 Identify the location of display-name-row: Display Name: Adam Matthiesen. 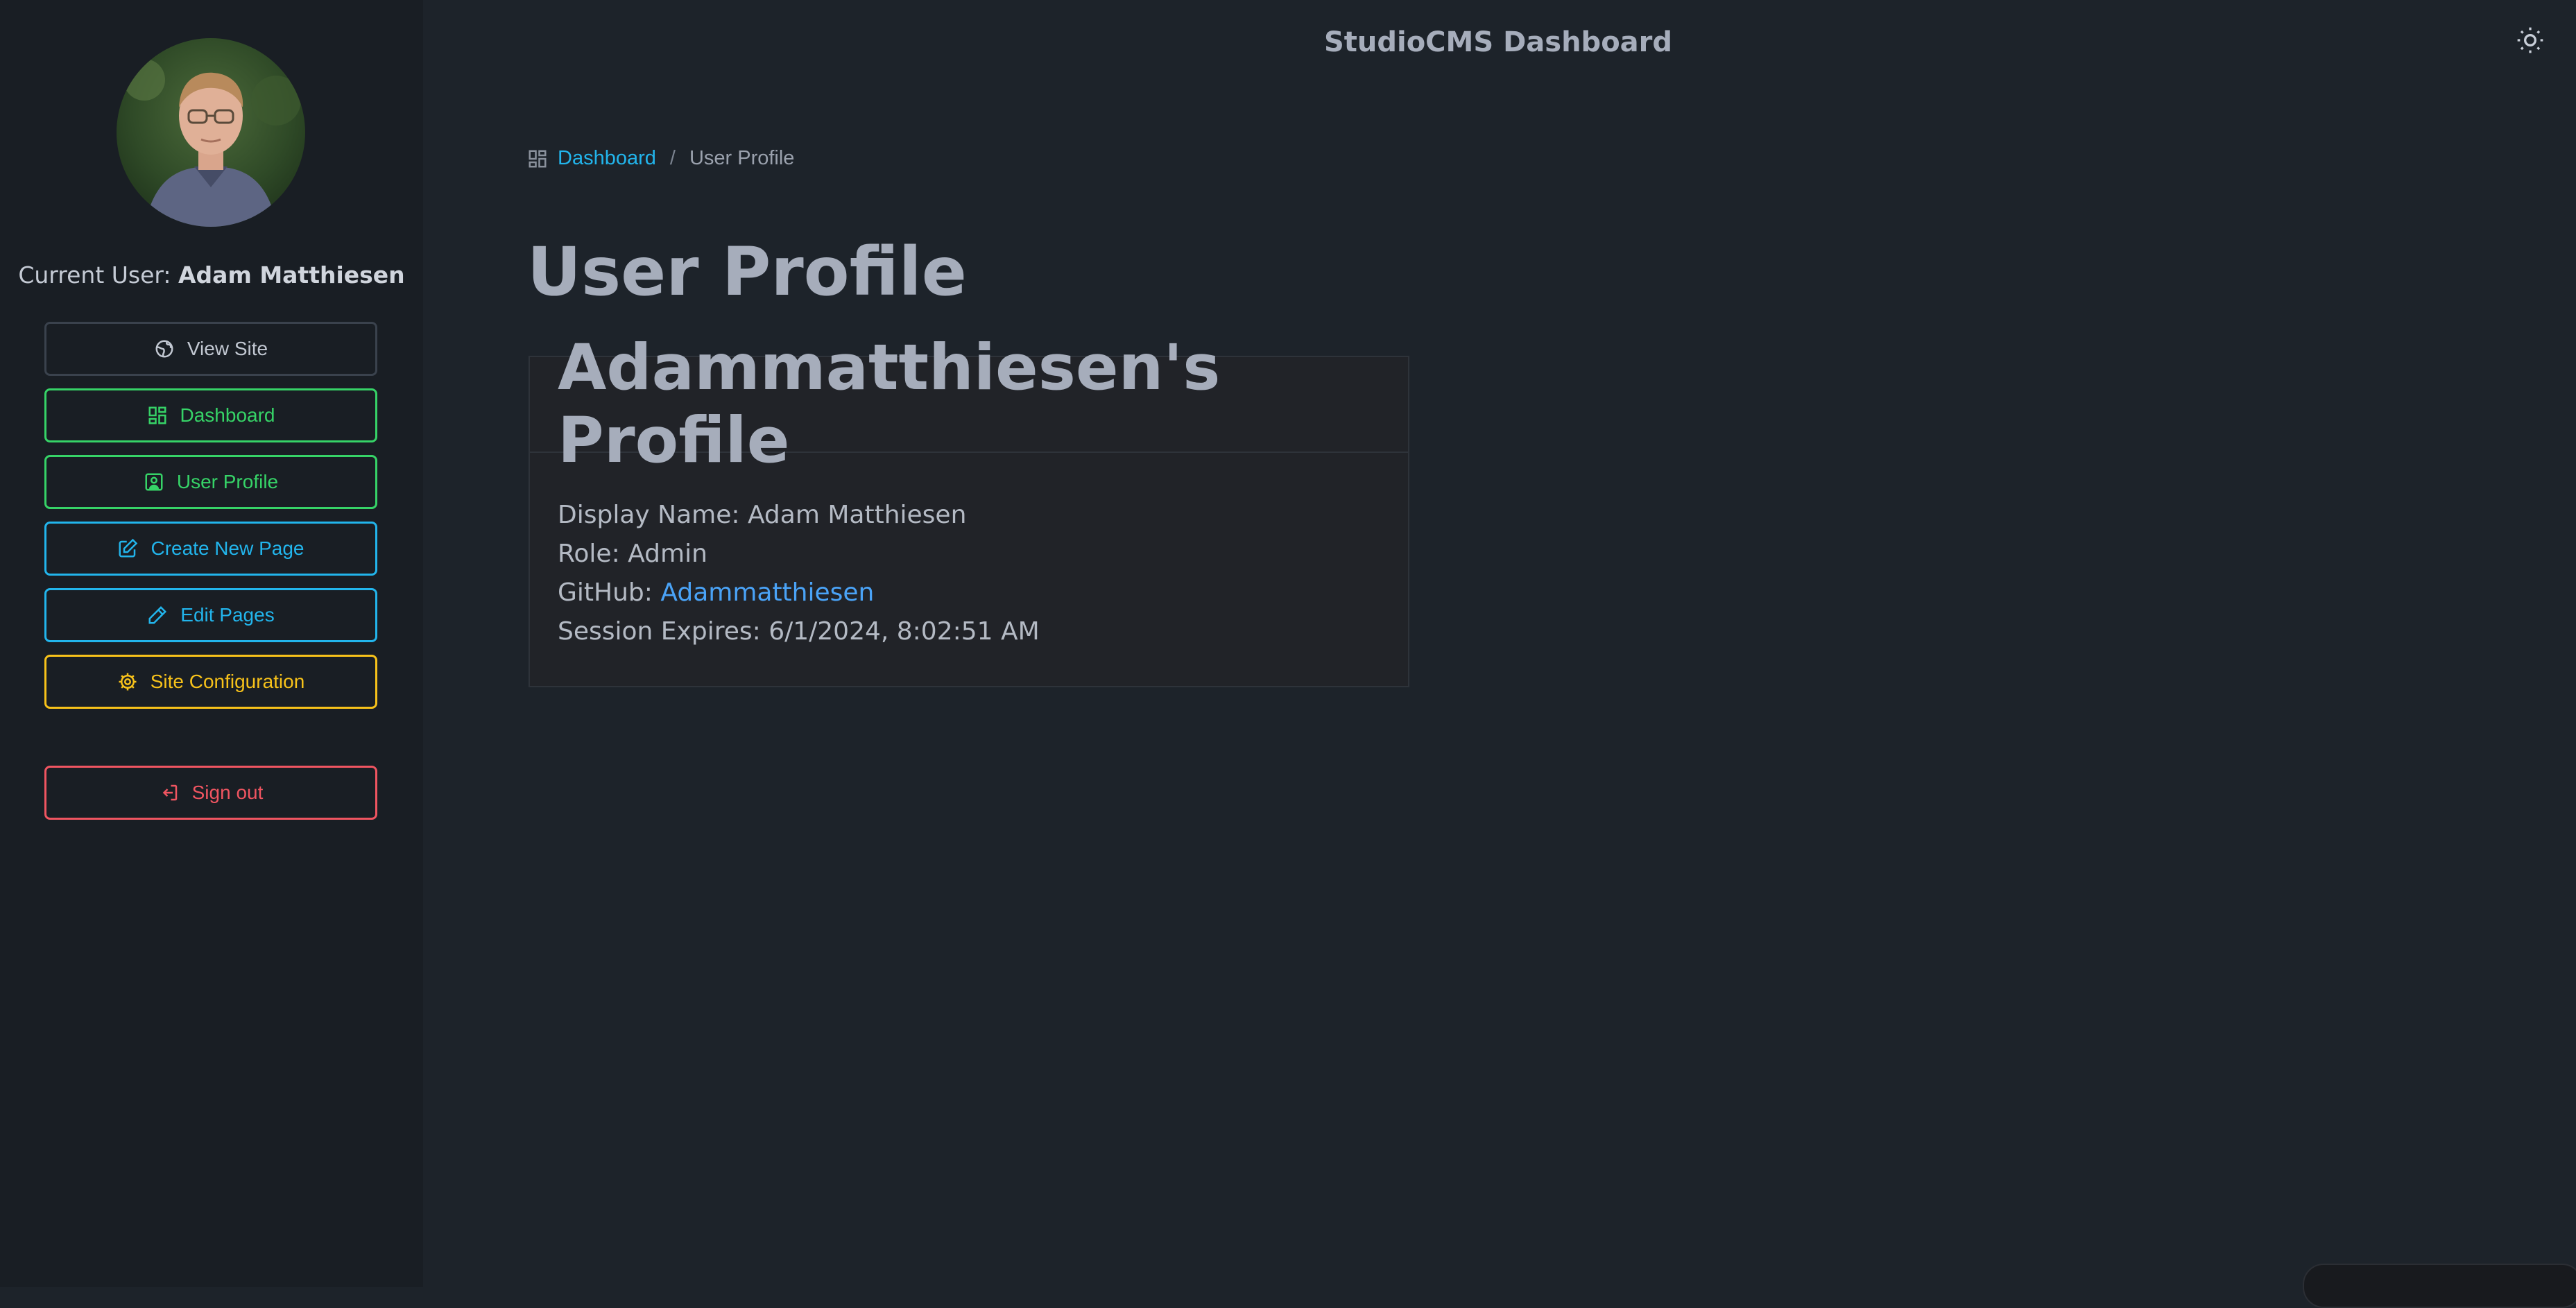
(969, 515).